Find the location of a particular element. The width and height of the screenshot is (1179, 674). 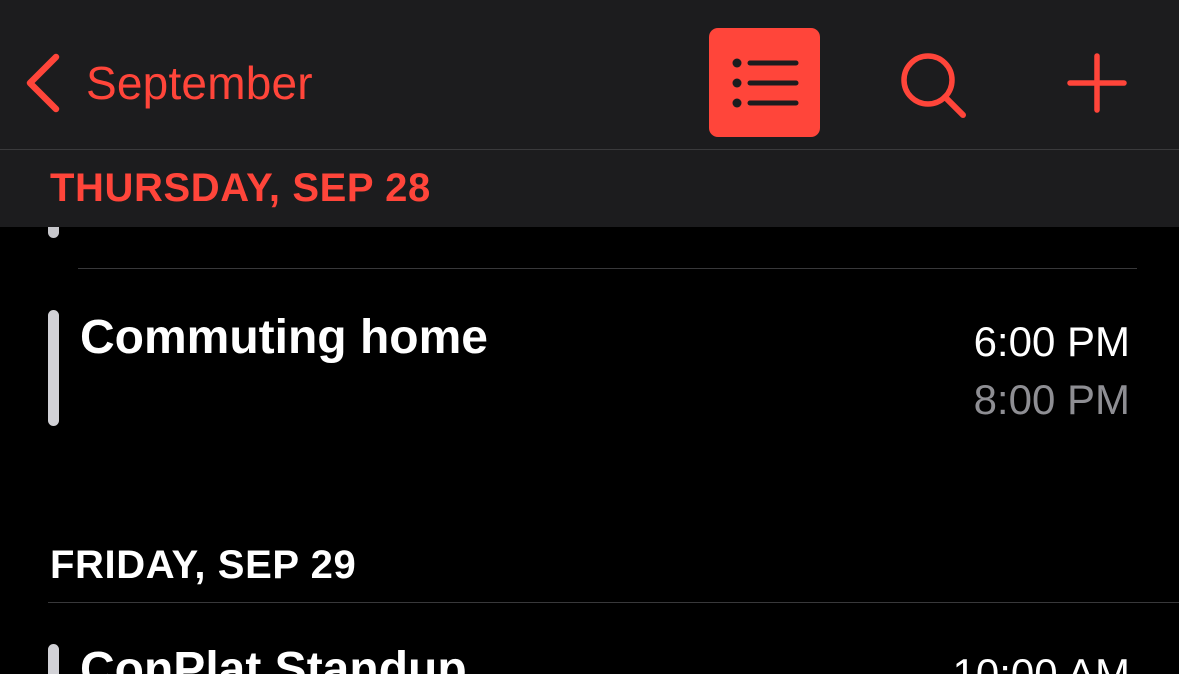

add-event-button is located at coordinates (1097, 83).